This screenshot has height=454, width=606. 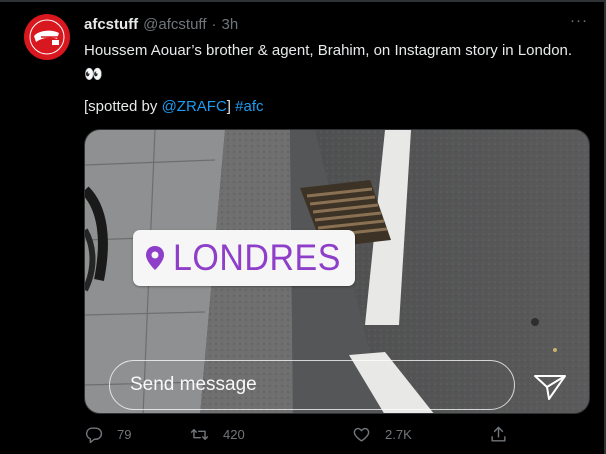 What do you see at coordinates (382, 434) in the screenshot?
I see `like-button: 2.7K` at bounding box center [382, 434].